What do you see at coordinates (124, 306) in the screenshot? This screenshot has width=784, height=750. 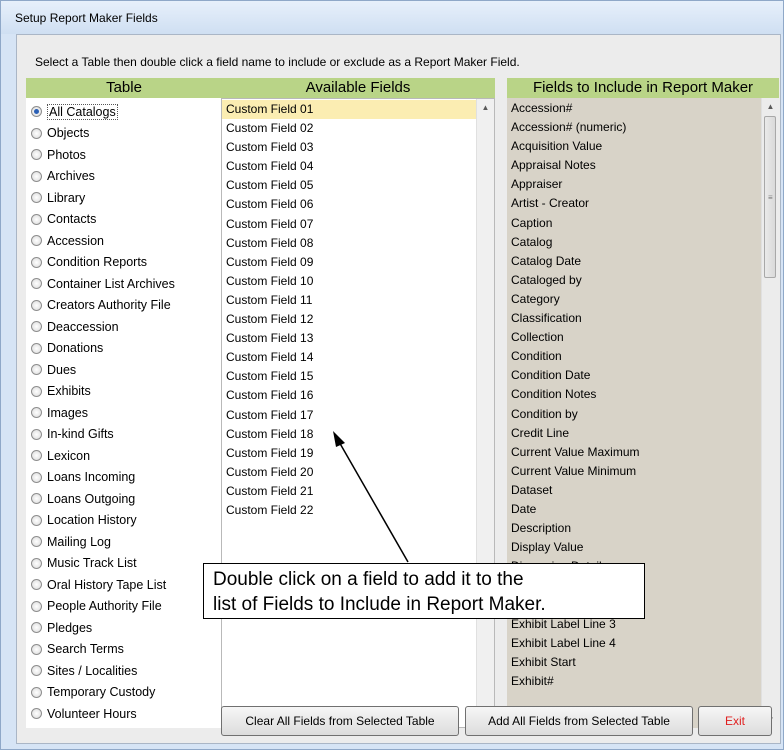 I see `table-option: Creators Authority File` at bounding box center [124, 306].